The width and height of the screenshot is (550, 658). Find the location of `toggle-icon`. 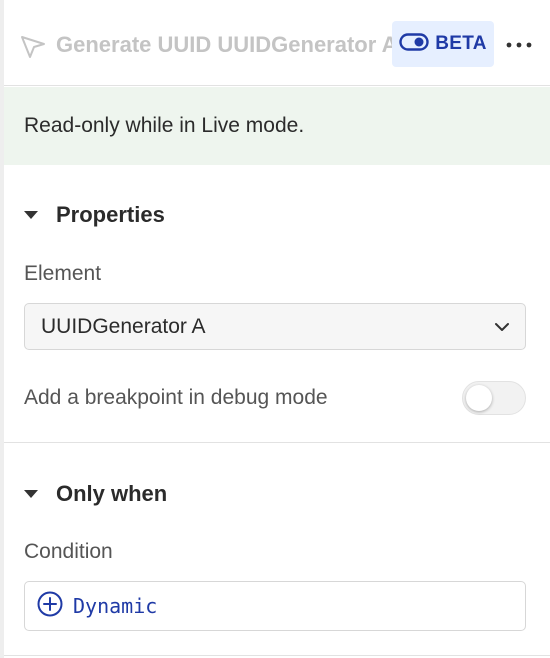

toggle-icon is located at coordinates (414, 44).